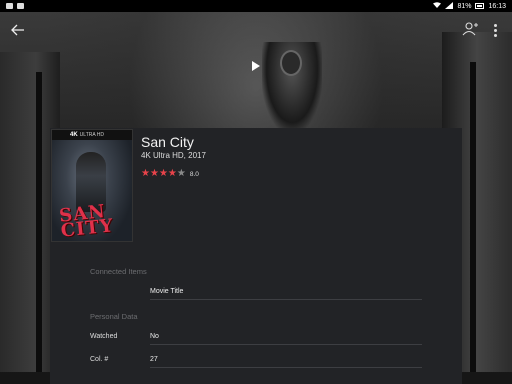 The width and height of the screenshot is (512, 384). Describe the element at coordinates (464, 6) in the screenshot. I see `battery-percent: 81%` at that location.